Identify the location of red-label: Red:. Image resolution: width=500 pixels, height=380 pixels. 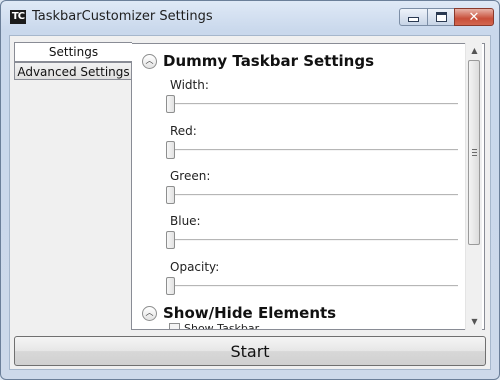
(183, 131).